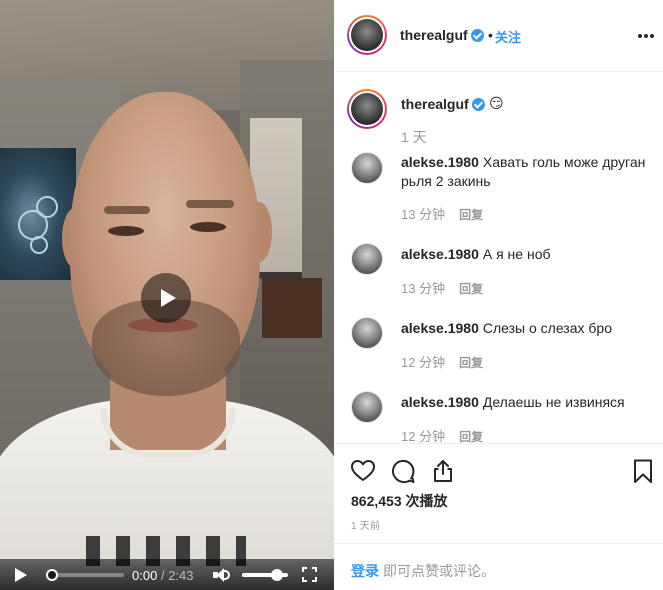 This screenshot has width=663, height=590. I want to click on current-time: 0:00, so click(145, 575).